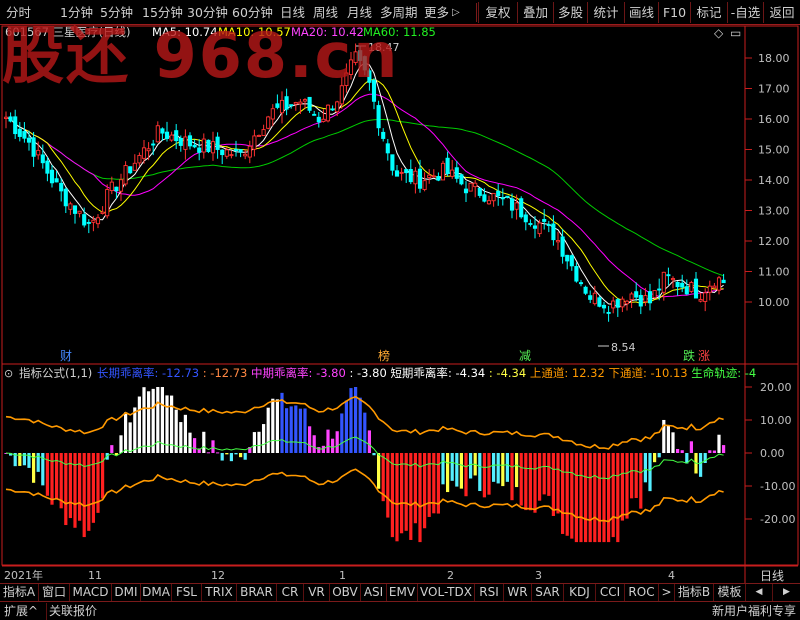  What do you see at coordinates (674, 12) in the screenshot?
I see `f10-button: F10` at bounding box center [674, 12].